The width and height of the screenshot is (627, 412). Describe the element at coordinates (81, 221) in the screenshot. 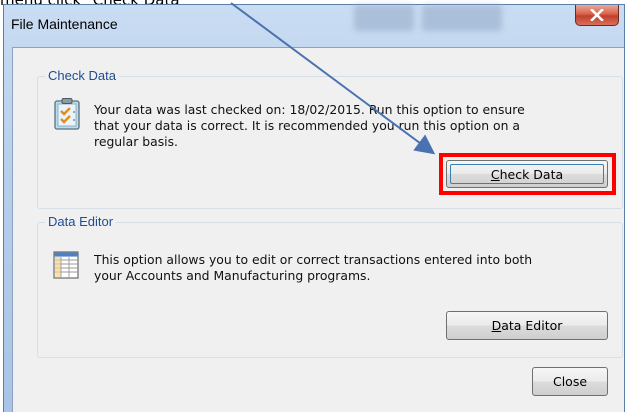

I see `data-editor-legend: Data Editor` at that location.